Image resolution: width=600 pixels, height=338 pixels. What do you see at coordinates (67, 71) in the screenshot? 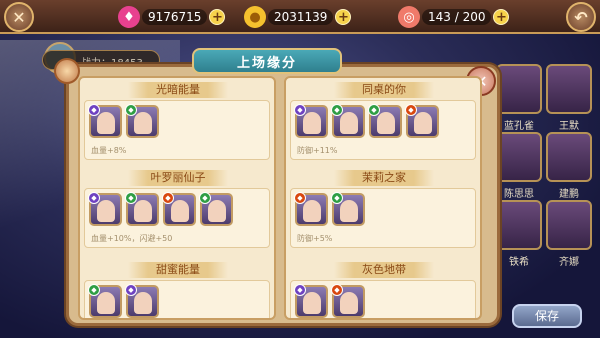
I see `flower-decoration-icon` at bounding box center [67, 71].